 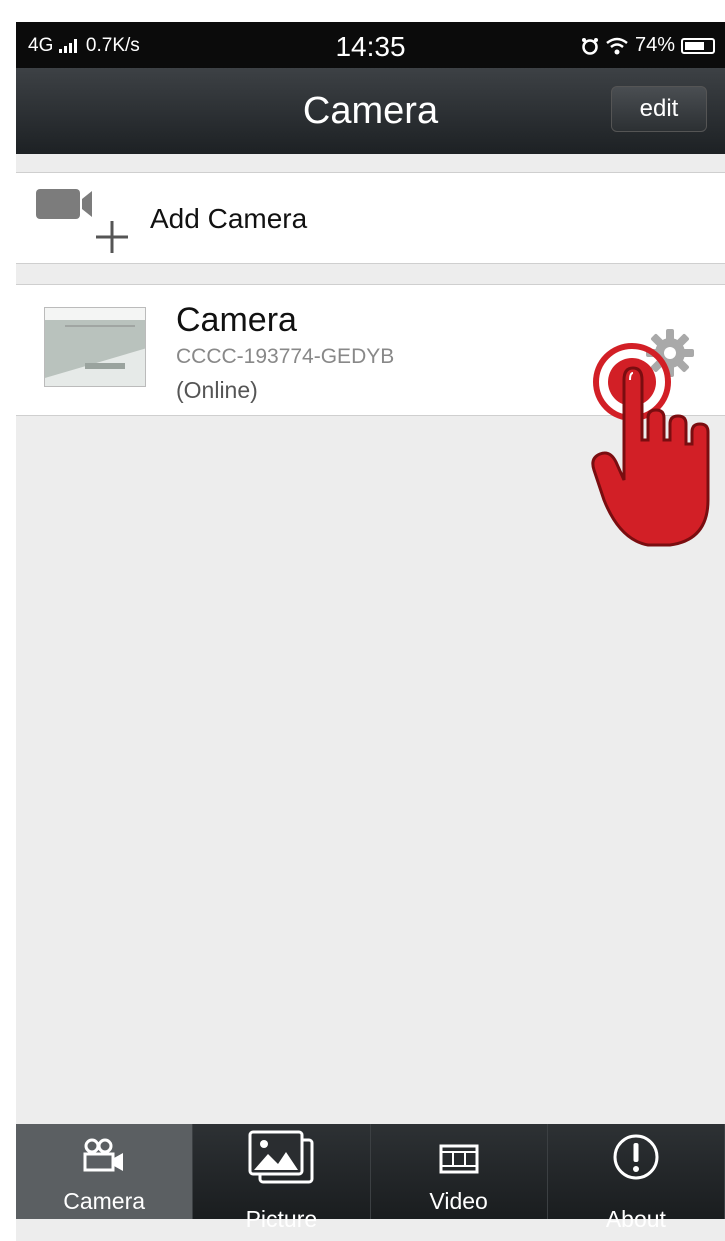 What do you see at coordinates (589, 46) in the screenshot?
I see `alarm-icon` at bounding box center [589, 46].